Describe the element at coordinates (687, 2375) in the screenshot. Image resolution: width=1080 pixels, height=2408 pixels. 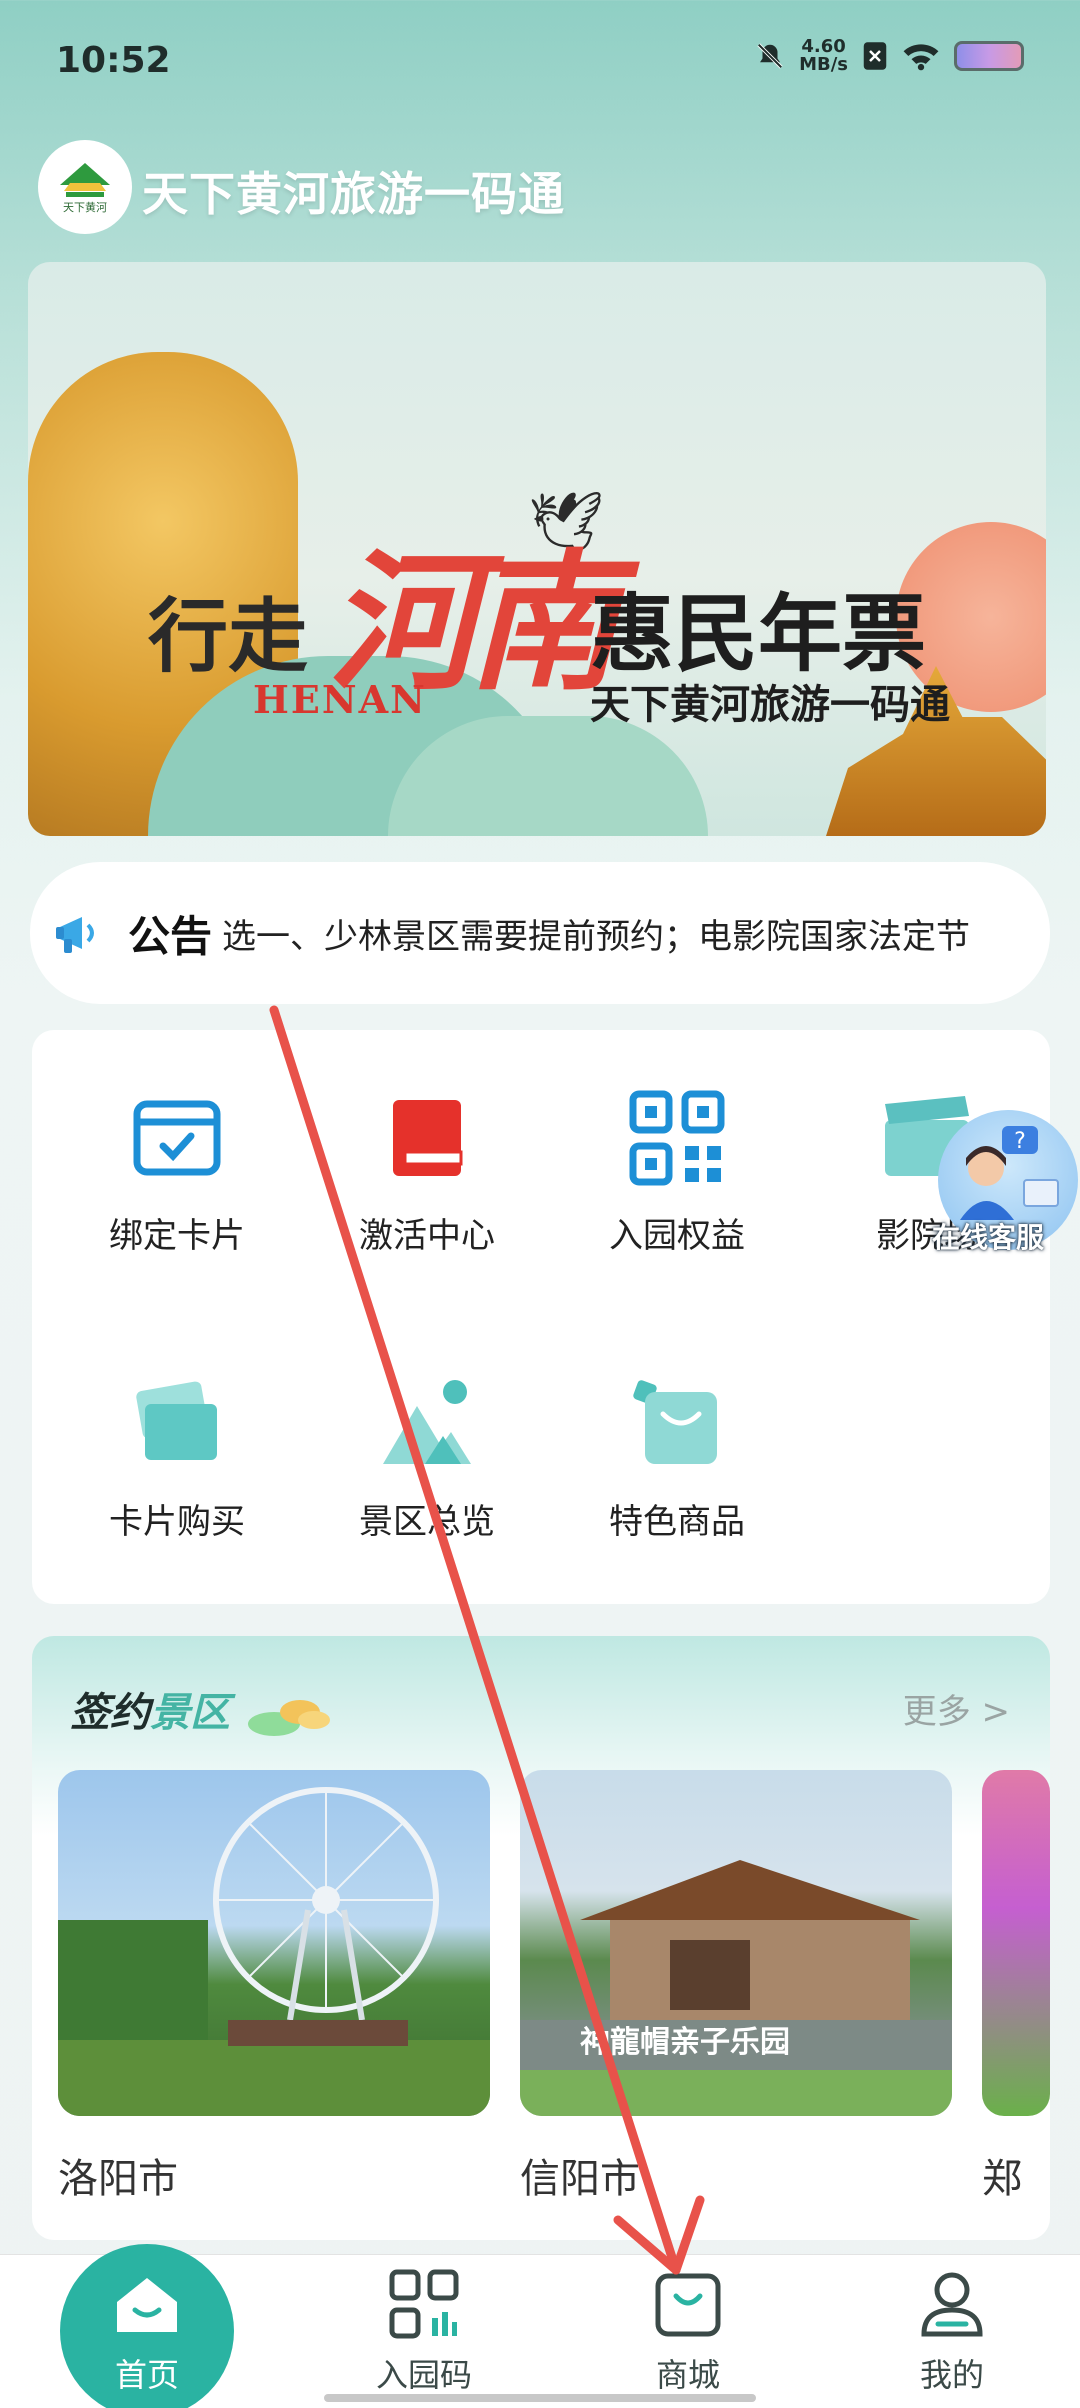
I see `nav-label: 商城` at that location.